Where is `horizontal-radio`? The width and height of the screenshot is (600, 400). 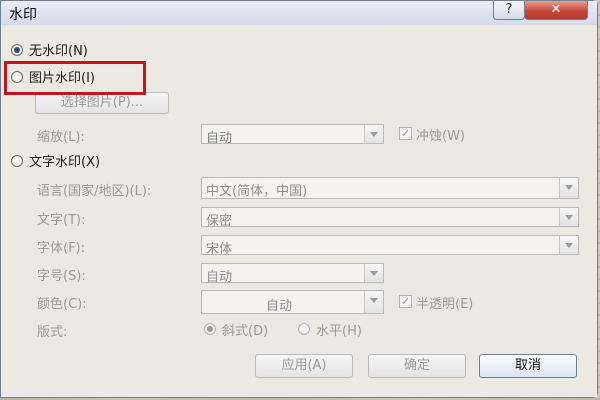
horizontal-radio is located at coordinates (304, 329).